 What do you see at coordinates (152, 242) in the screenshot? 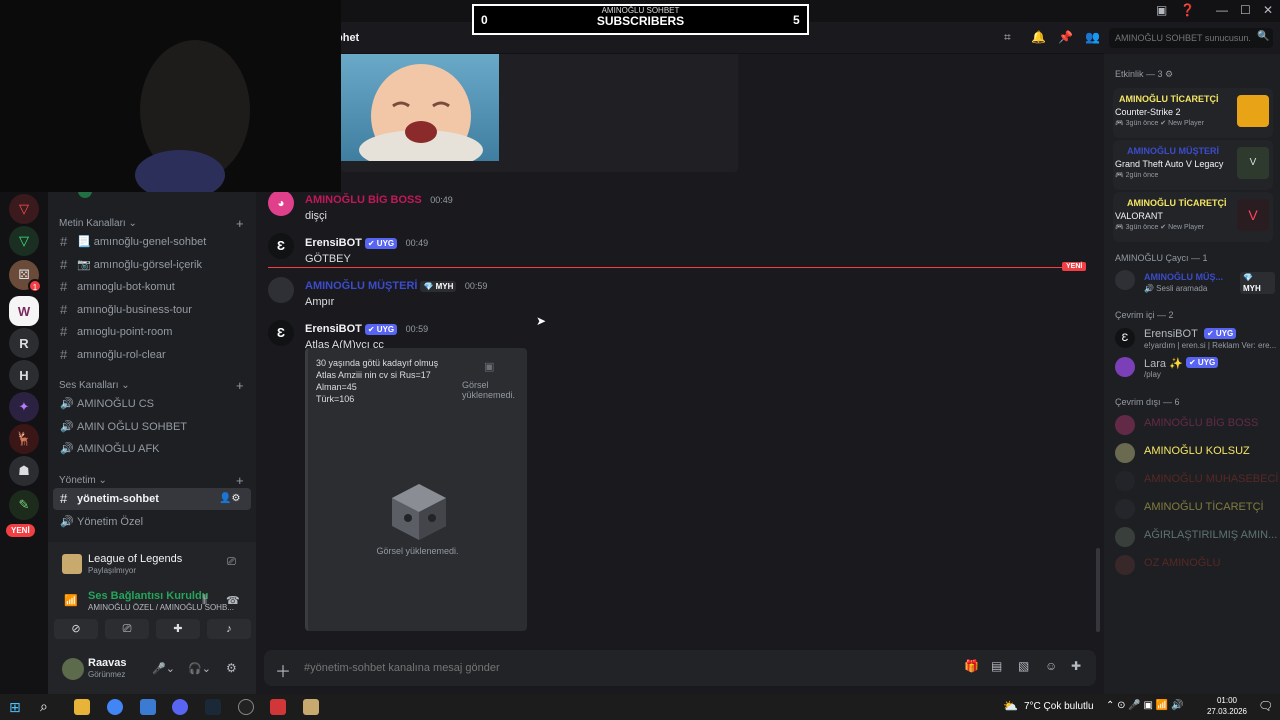
I see `channel-text: # 📃 amınoğlu-genel-sohbet` at bounding box center [152, 242].